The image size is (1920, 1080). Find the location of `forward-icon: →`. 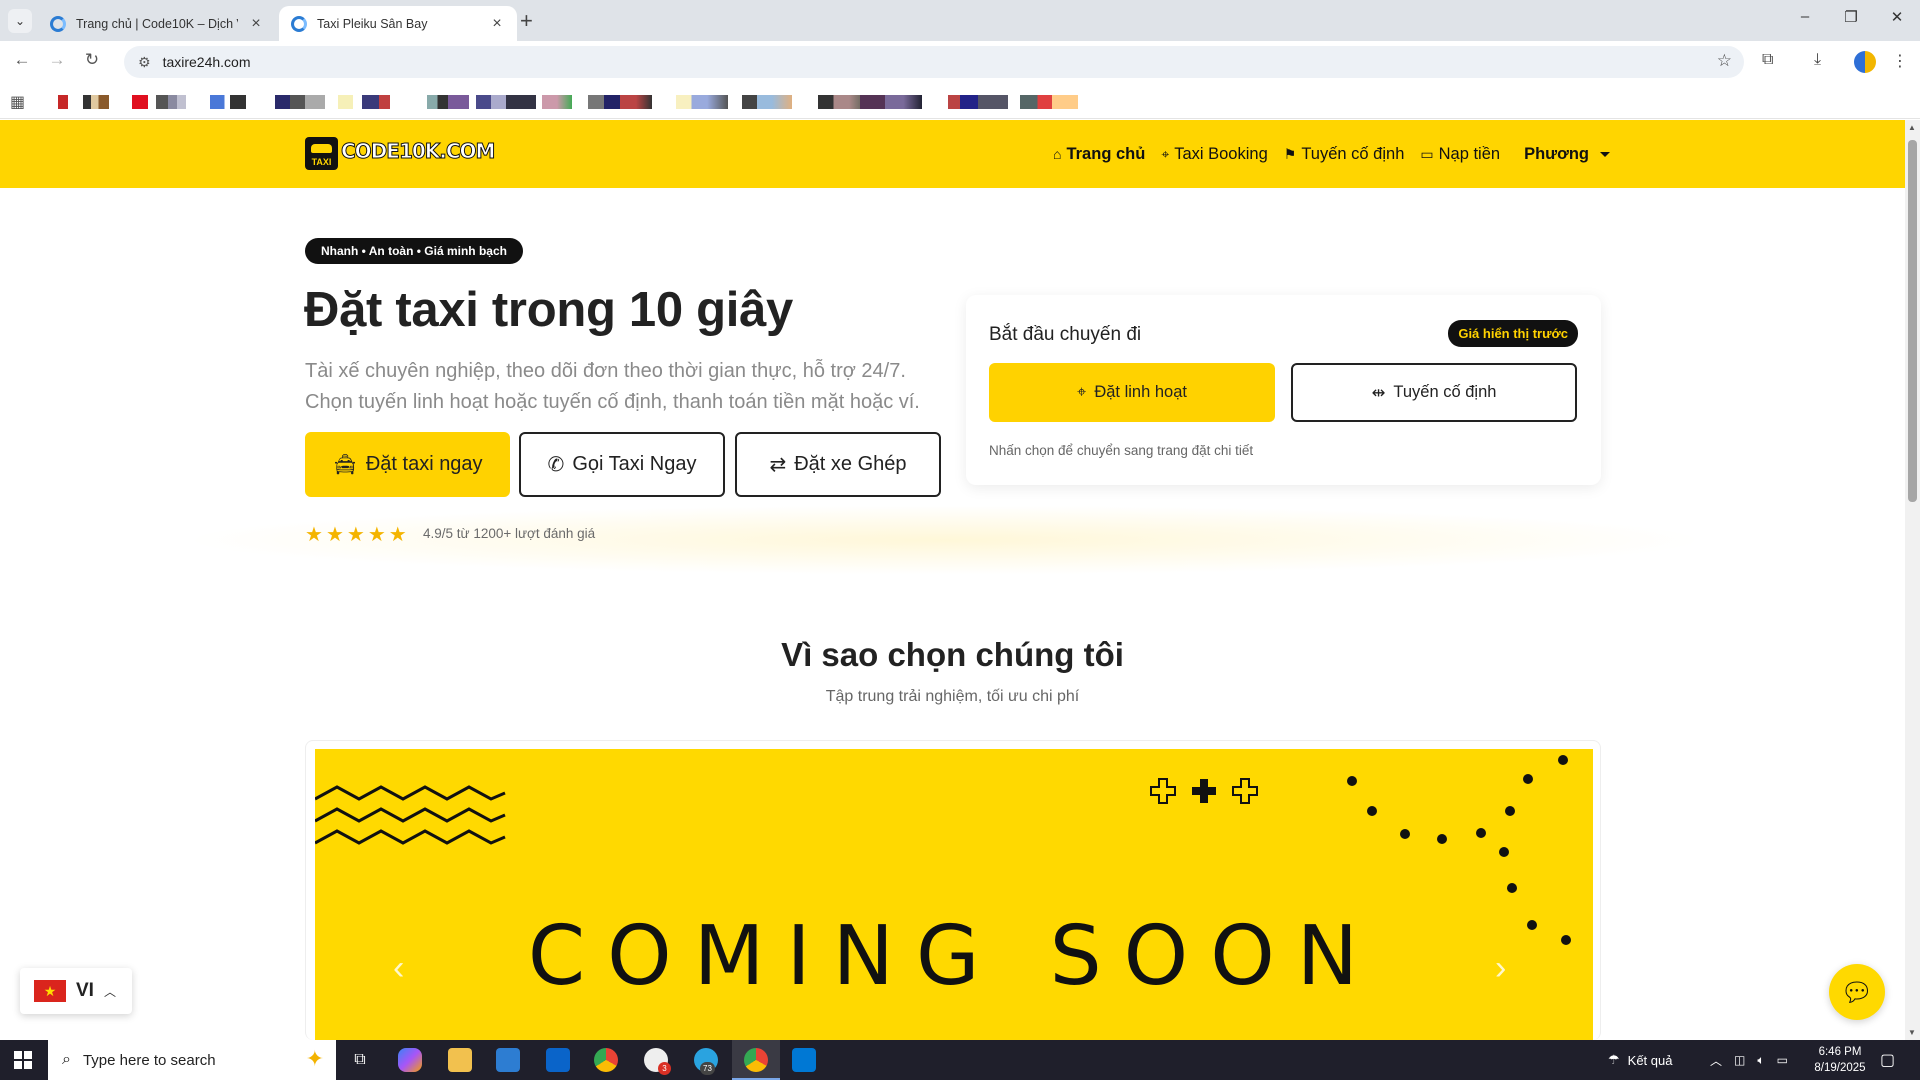

forward-icon: → is located at coordinates (57, 60).